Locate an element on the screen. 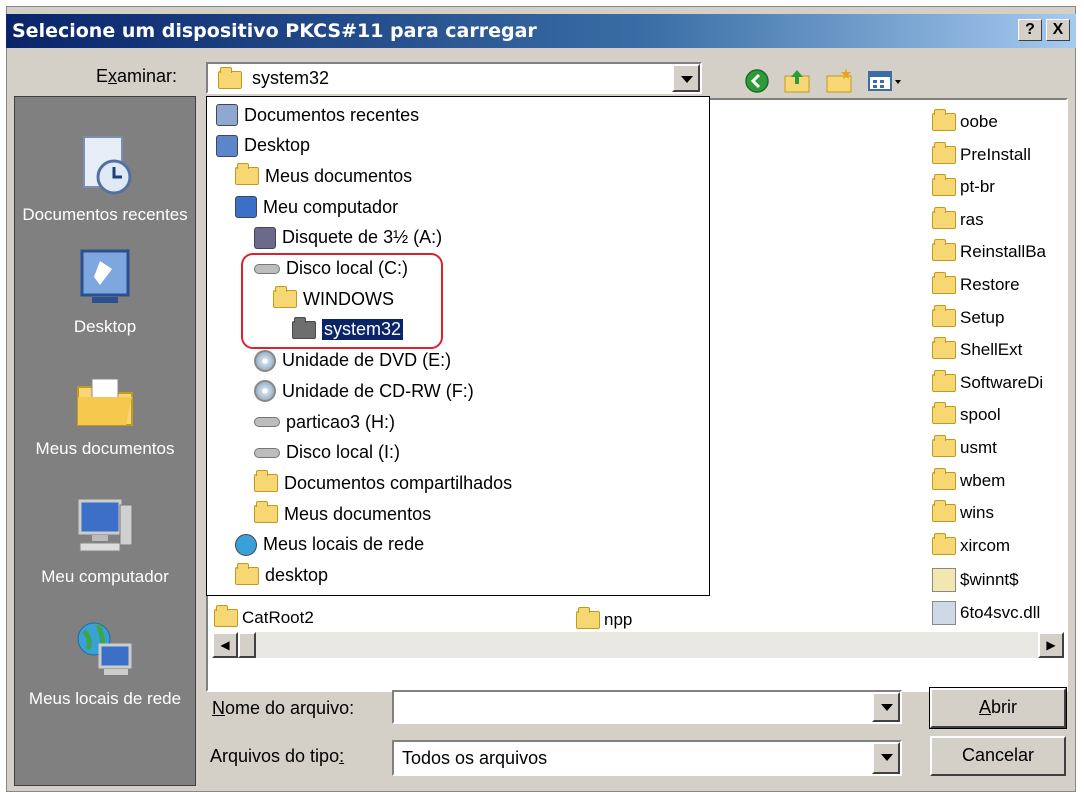  scroll-left-button: ◀ is located at coordinates (225, 645).